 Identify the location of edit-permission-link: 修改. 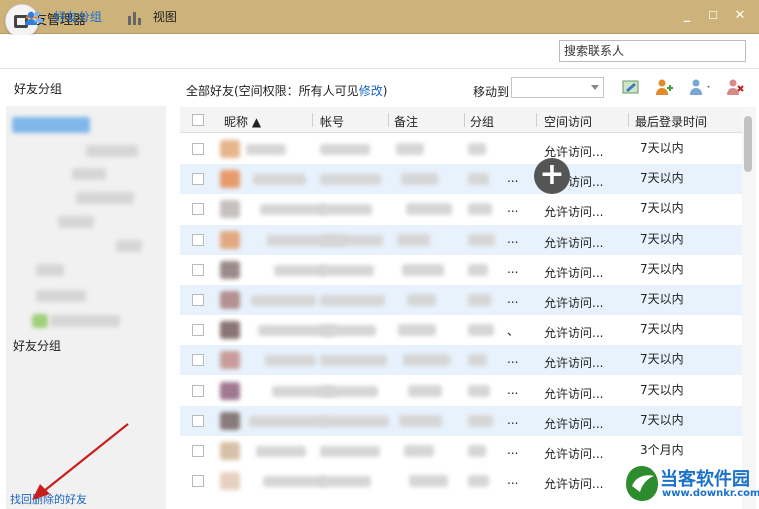
(371, 91).